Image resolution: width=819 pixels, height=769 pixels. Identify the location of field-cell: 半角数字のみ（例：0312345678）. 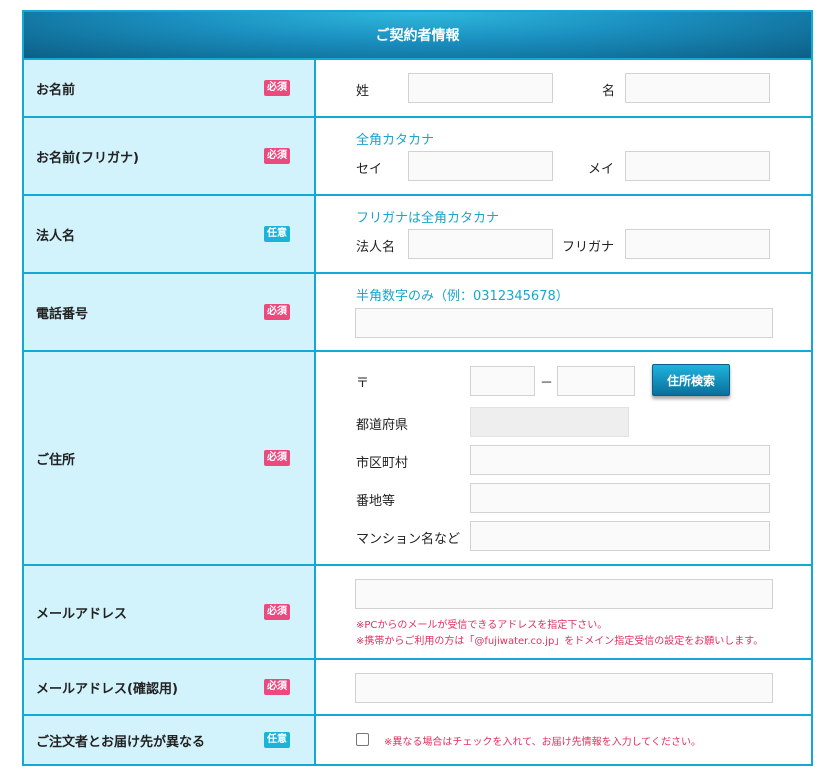
(563, 312).